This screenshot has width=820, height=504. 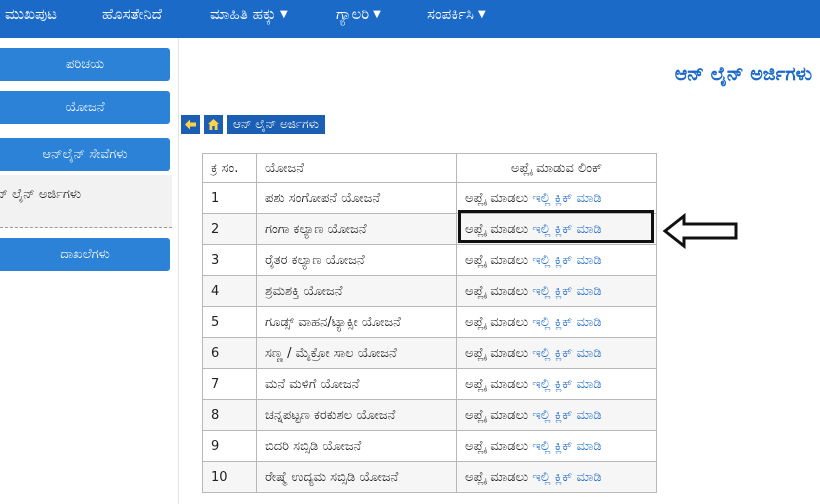 What do you see at coordinates (229, 353) in the screenshot?
I see `row-number: 6` at bounding box center [229, 353].